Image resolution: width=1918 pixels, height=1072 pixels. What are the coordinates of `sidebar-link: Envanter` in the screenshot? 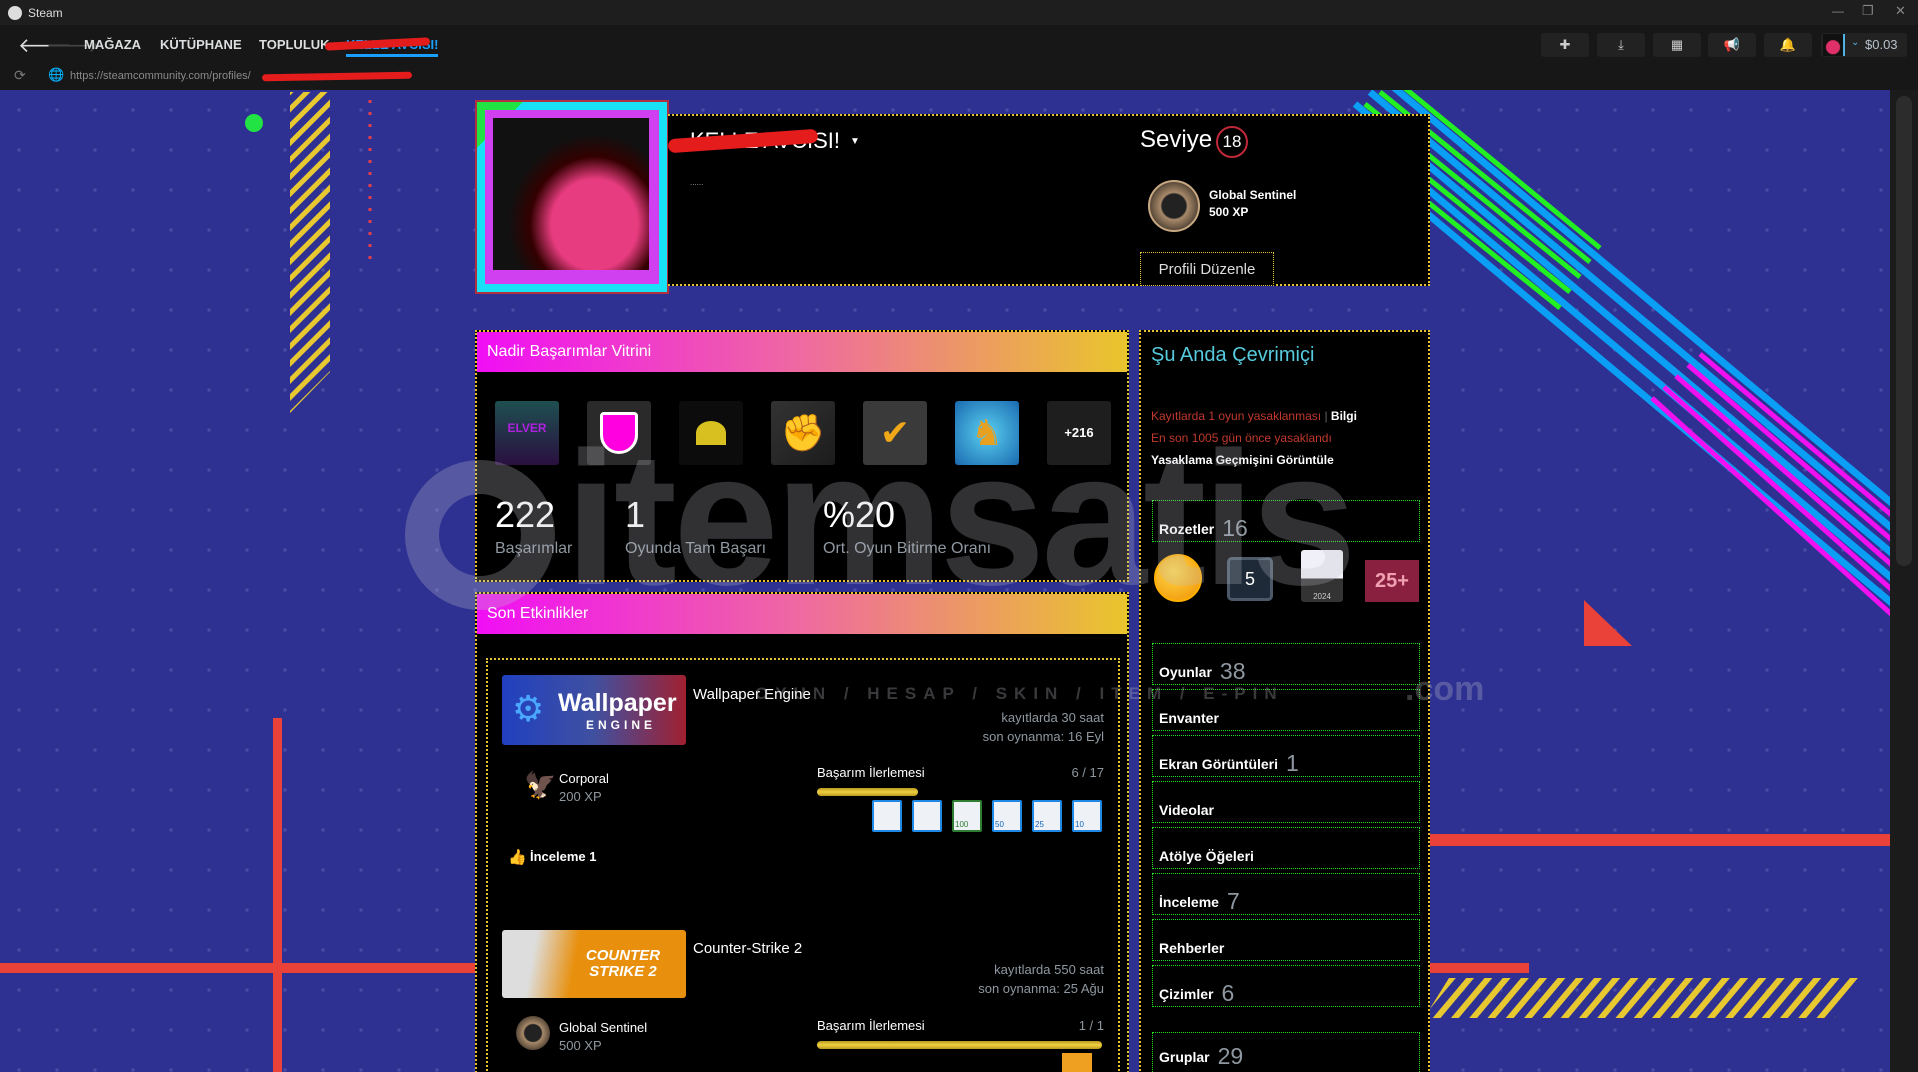 It's located at (1286, 710).